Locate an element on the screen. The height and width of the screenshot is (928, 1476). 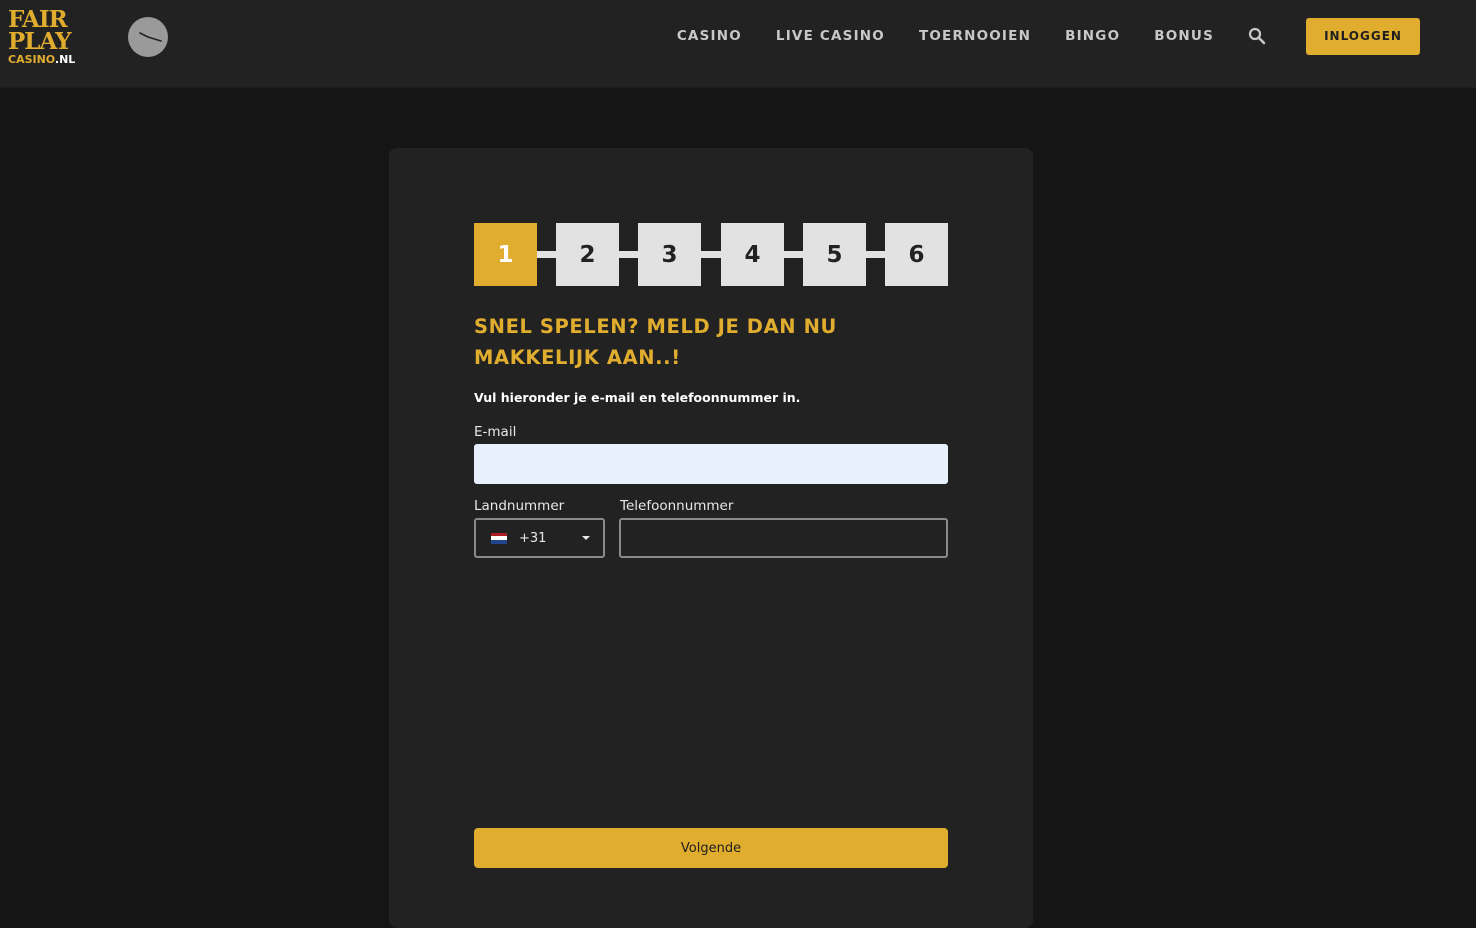
country-code-label: Landnummer is located at coordinates (519, 506).